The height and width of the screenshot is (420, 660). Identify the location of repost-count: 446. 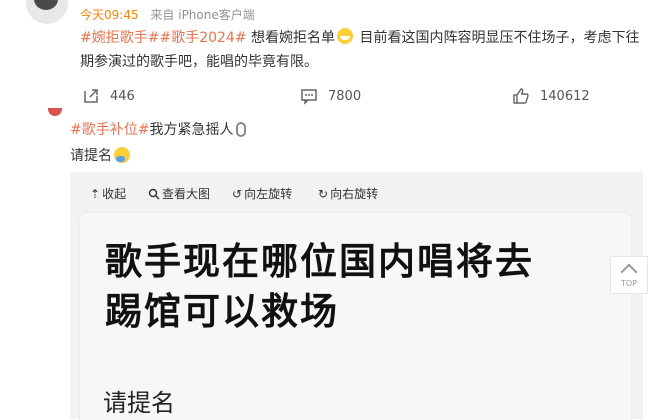
(122, 96).